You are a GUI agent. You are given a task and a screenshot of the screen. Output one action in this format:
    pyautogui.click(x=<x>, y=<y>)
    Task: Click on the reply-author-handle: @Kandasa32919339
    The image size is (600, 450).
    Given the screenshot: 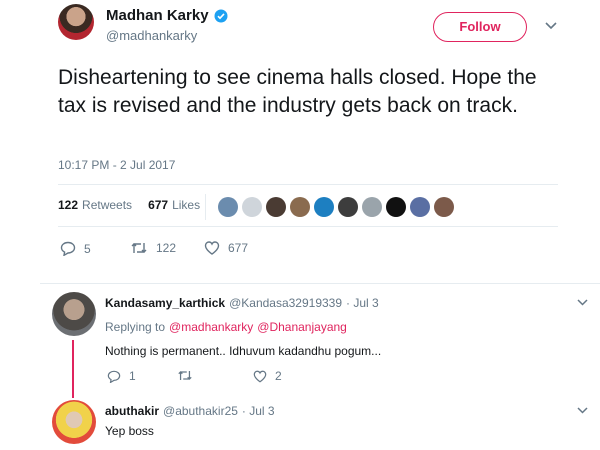 What is the action you would take?
    pyautogui.click(x=285, y=303)
    